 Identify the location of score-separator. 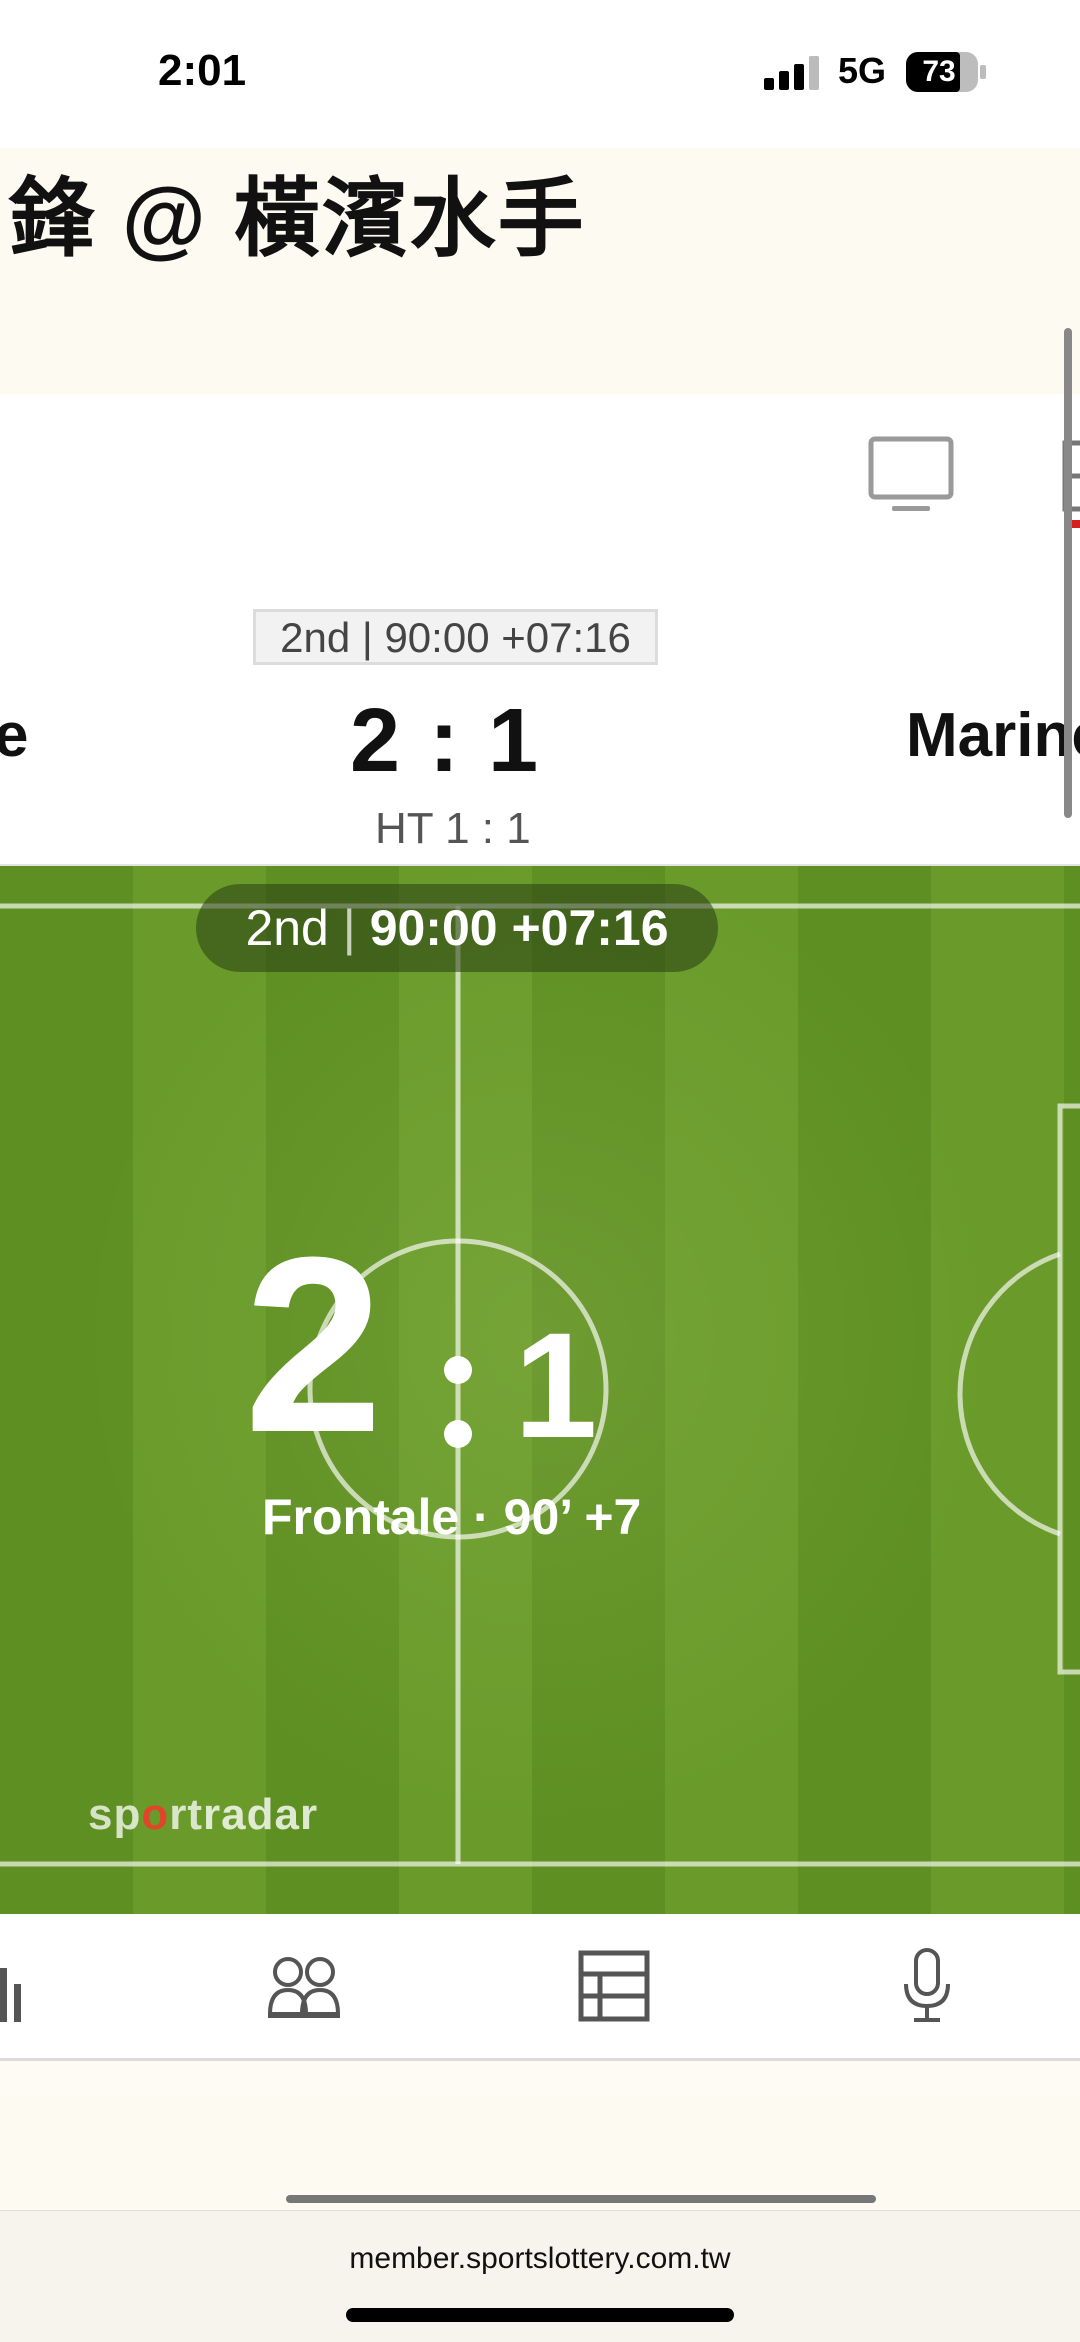
(458, 1402).